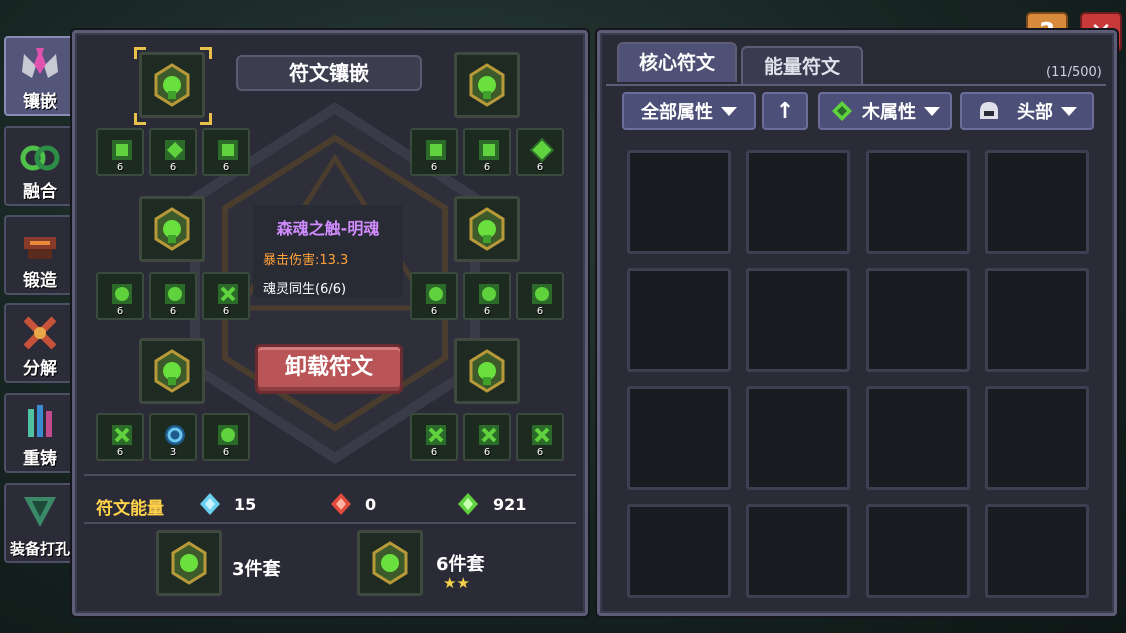  I want to click on blue-energy-icon, so click(210, 504).